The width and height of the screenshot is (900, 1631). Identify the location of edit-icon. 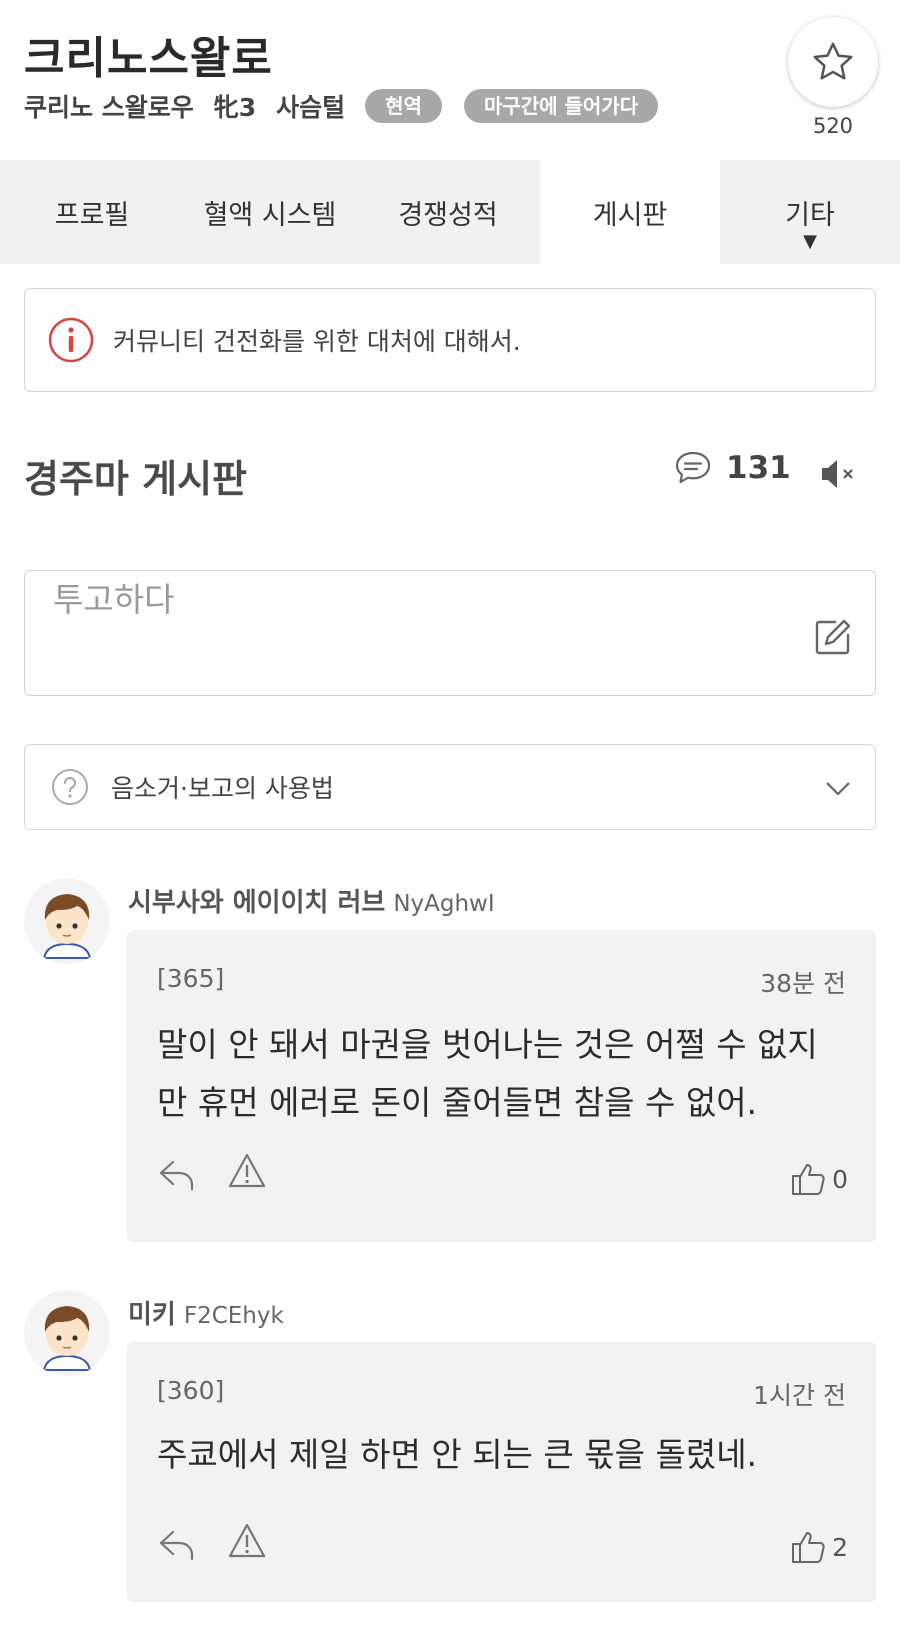
(833, 637).